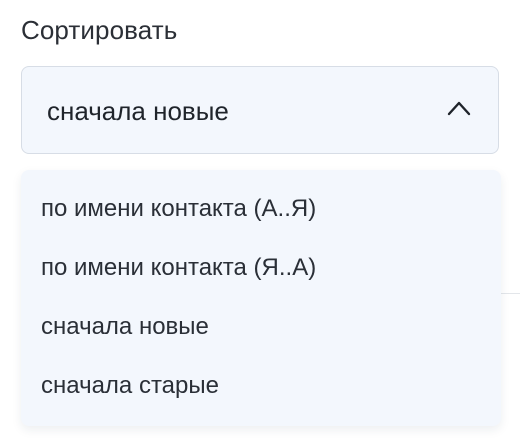 This screenshot has height=444, width=520. Describe the element at coordinates (125, 327) in the screenshot. I see `option-newest-first: сначала новые` at that location.